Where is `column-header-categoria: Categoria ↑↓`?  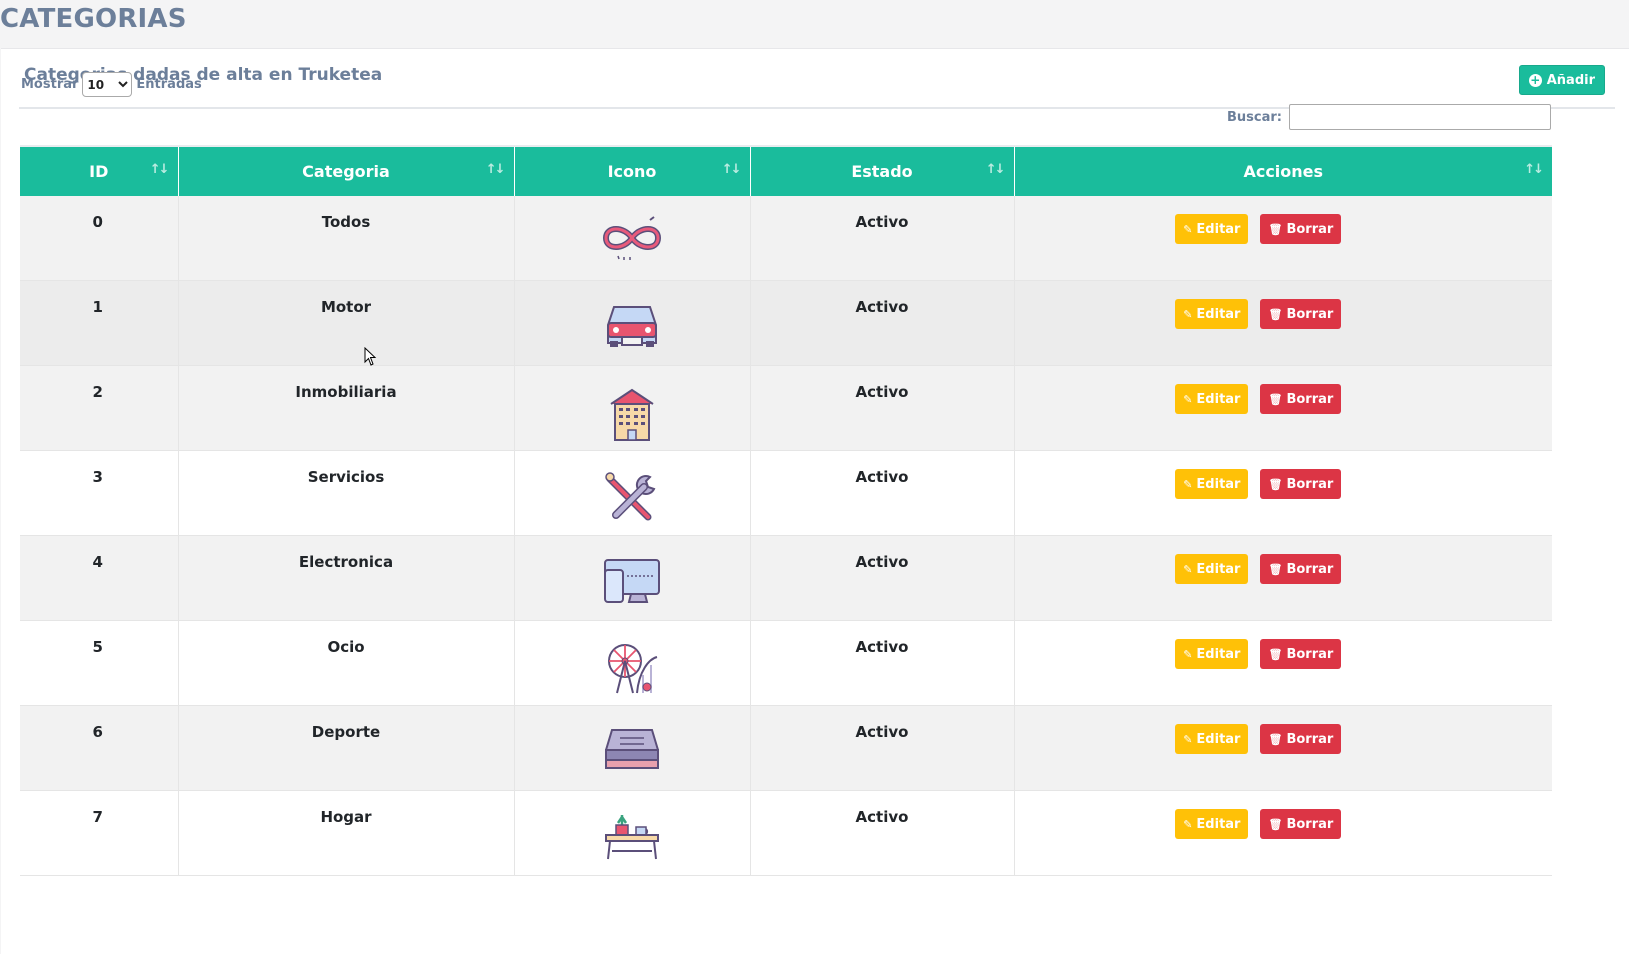
column-header-categoria: Categoria ↑↓ is located at coordinates (346, 170).